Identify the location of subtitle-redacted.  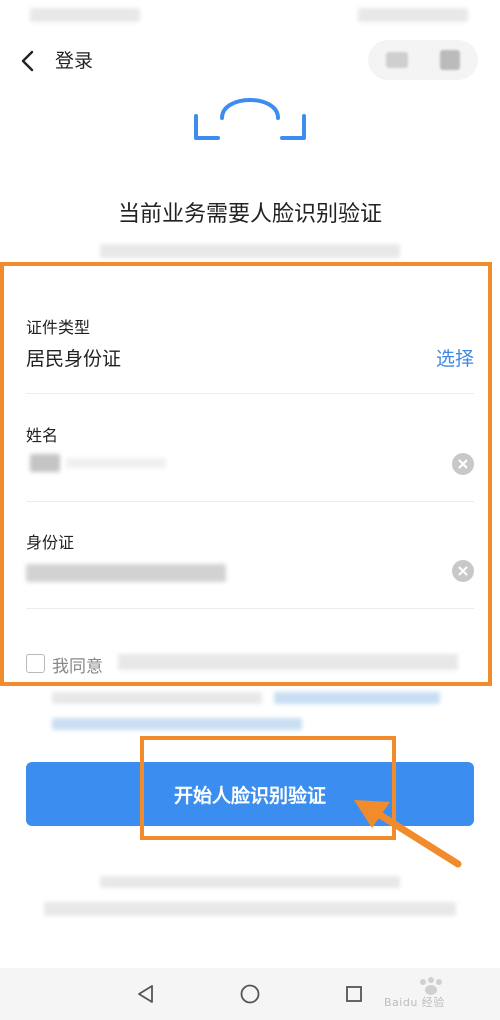
(250, 251).